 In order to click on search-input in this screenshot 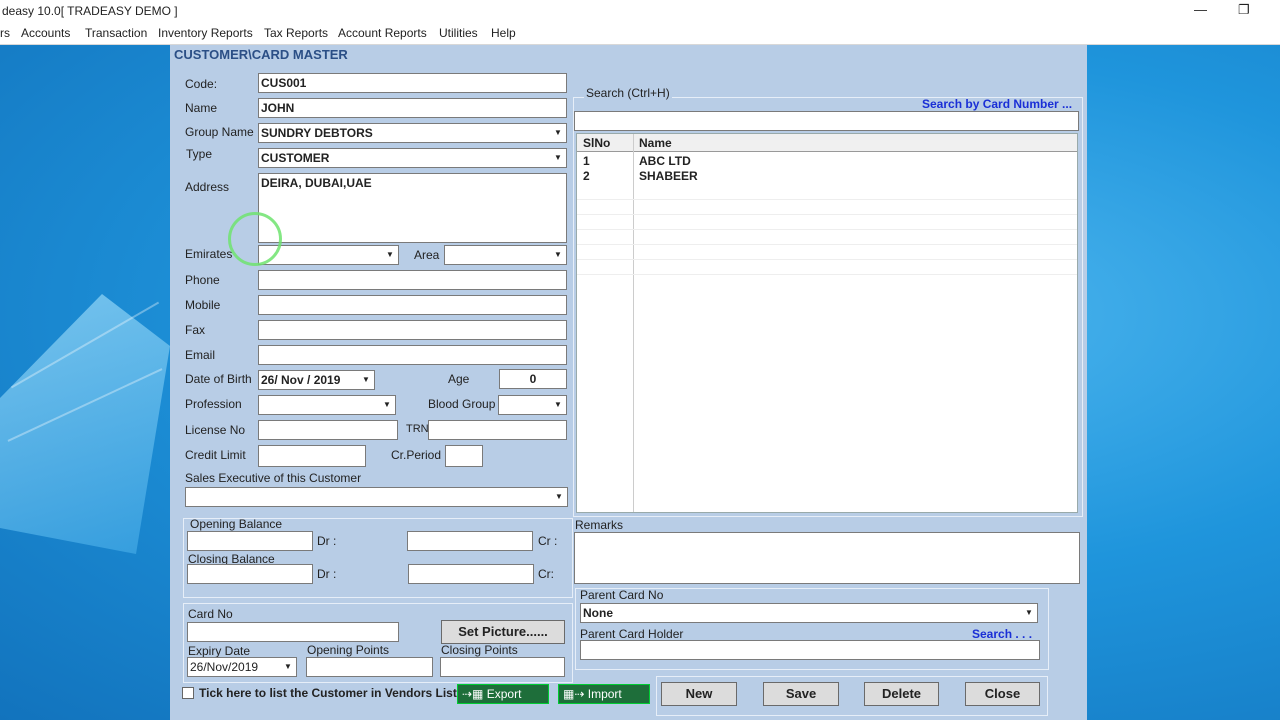, I will do `click(826, 121)`.